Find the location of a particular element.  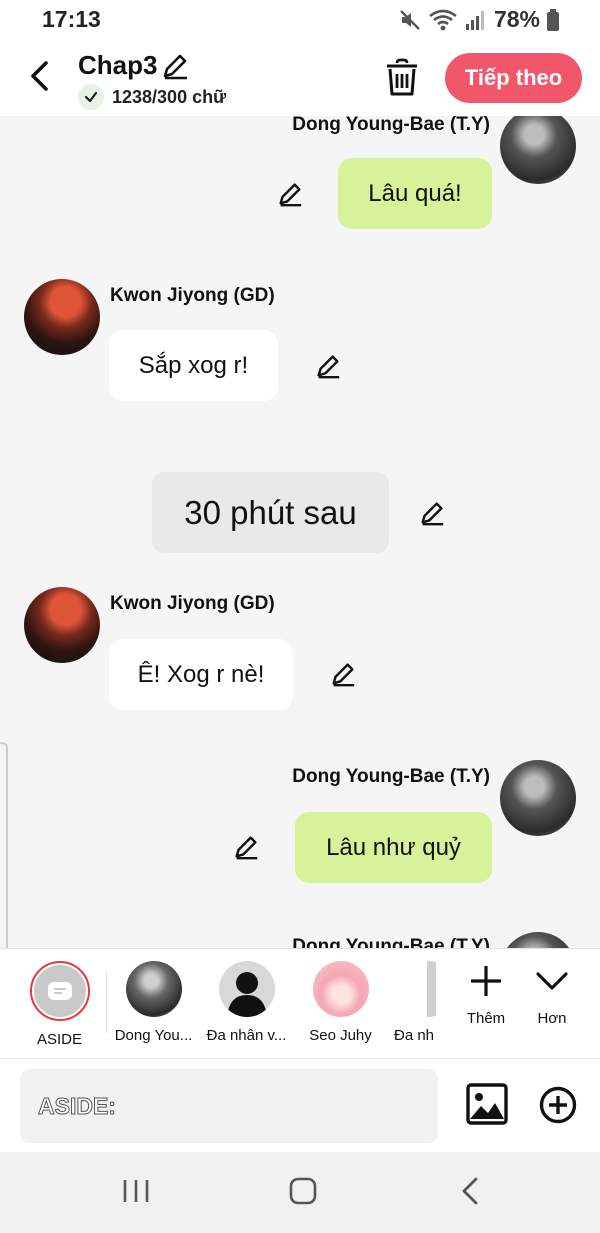

character-seo-juhy: Seo Juhy is located at coordinates (340, 1002).